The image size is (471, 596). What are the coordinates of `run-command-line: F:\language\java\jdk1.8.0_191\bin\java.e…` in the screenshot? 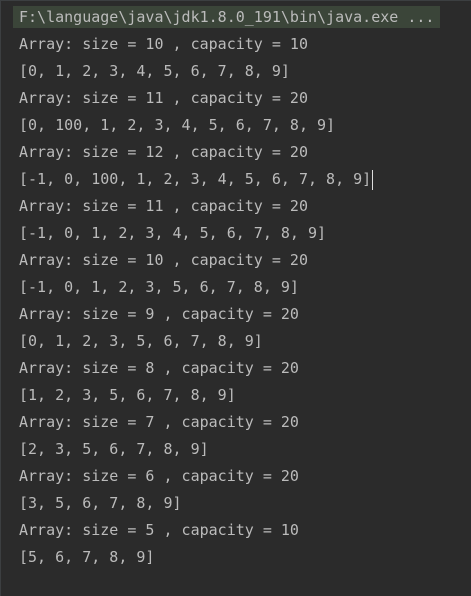 It's located at (227, 17).